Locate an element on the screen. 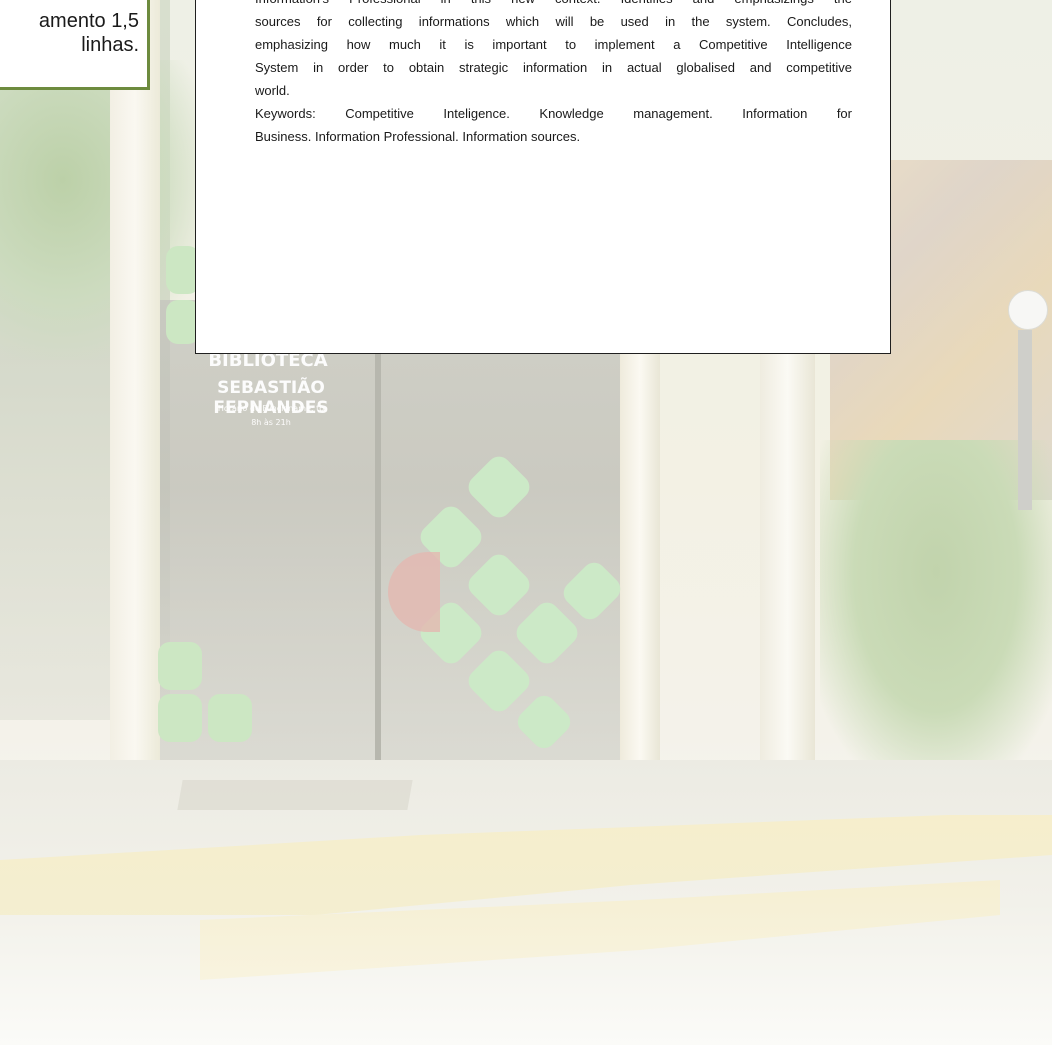 This screenshot has height=1045, width=1052. background-pillar-left is located at coordinates (135, 380).